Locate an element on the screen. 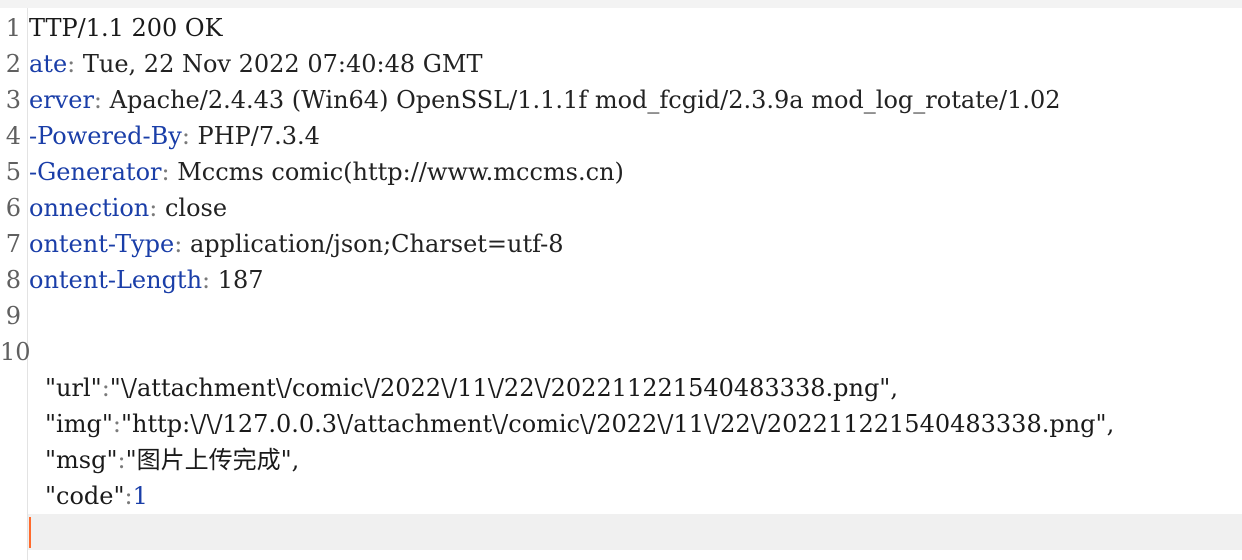 Image resolution: width=1242 pixels, height=560 pixels. line-number: 6 is located at coordinates (13, 208).